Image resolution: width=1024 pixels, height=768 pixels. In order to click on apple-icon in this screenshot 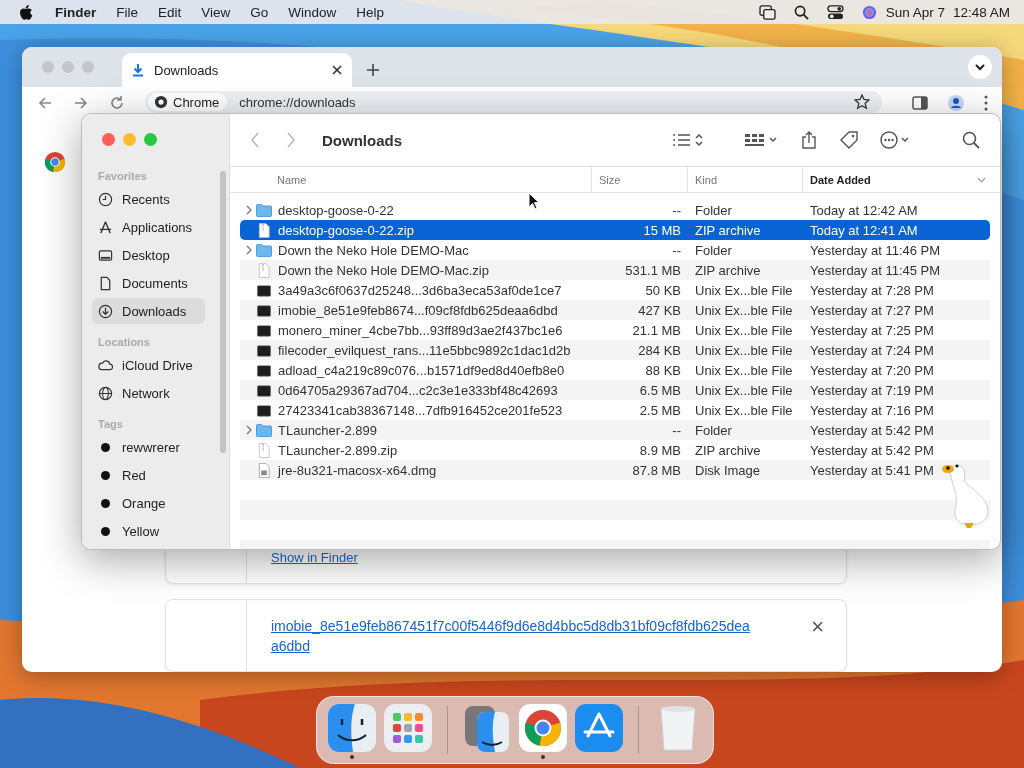, I will do `click(26, 12)`.